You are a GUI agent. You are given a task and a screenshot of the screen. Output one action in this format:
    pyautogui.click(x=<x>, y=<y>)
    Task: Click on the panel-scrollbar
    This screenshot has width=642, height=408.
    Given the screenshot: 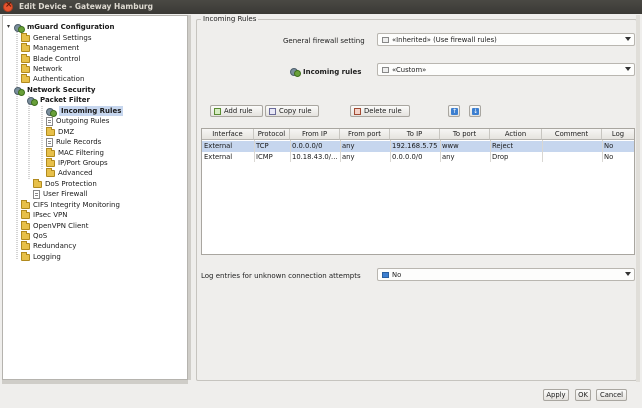 What is the action you would take?
    pyautogui.click(x=638, y=198)
    